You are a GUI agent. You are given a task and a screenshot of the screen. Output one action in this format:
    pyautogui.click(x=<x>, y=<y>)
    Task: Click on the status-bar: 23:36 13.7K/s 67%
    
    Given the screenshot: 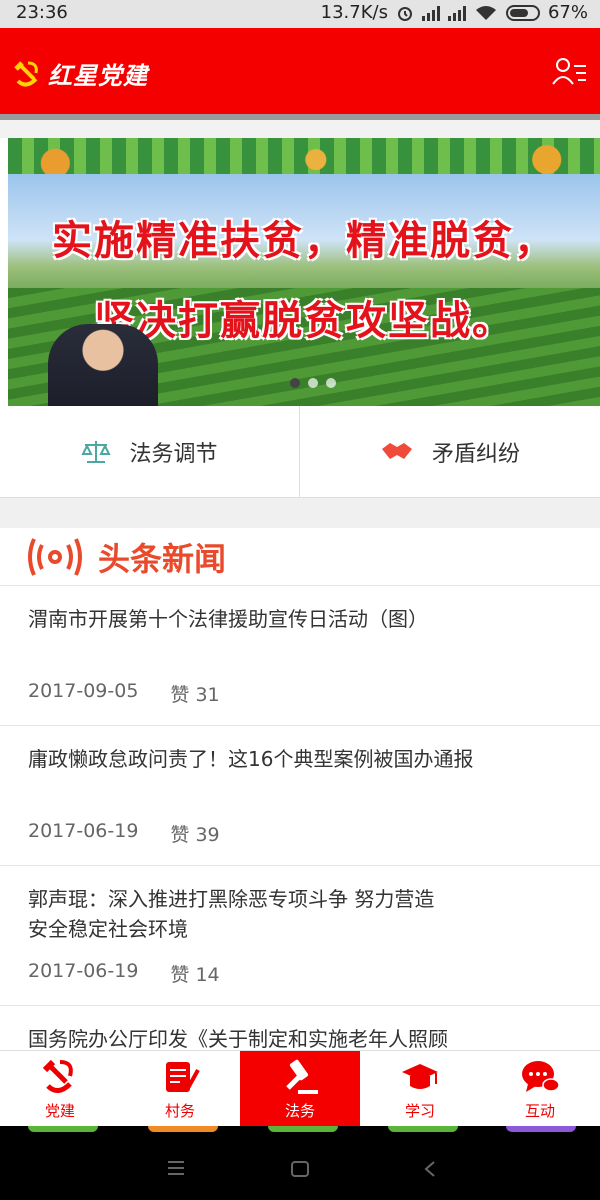 What is the action you would take?
    pyautogui.click(x=300, y=14)
    